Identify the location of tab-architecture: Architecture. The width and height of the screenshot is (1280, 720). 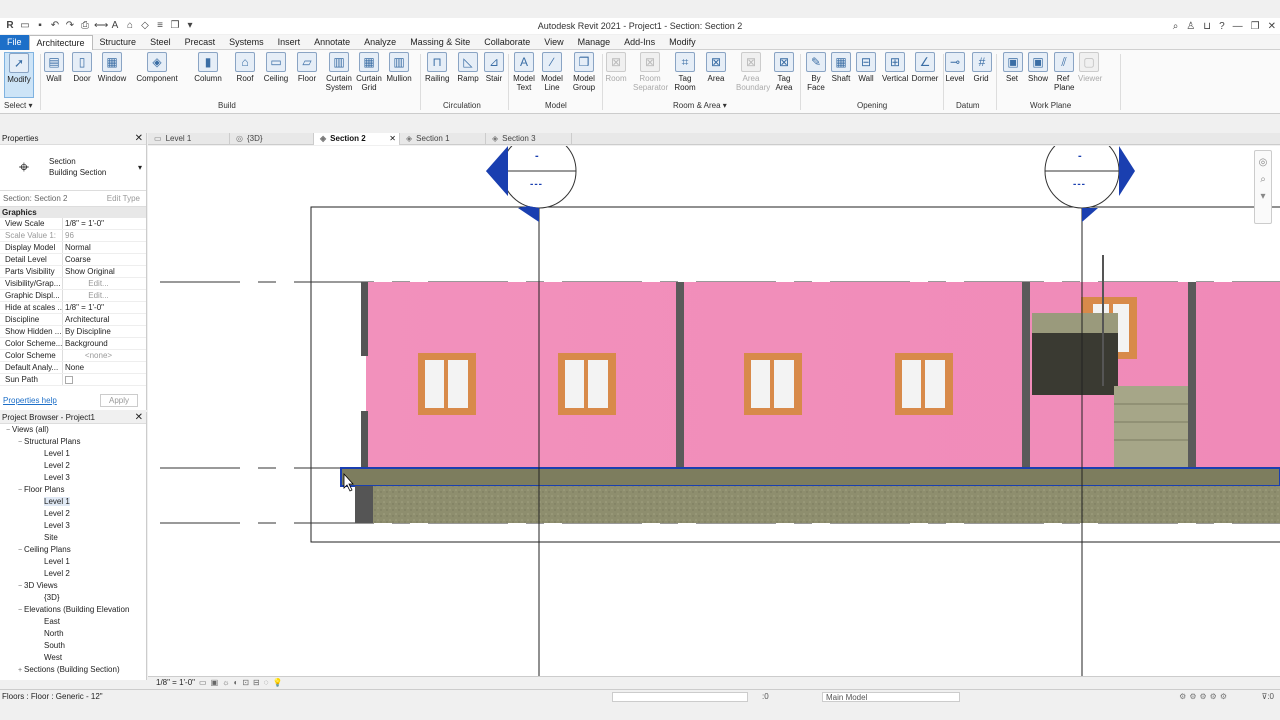
(60, 42).